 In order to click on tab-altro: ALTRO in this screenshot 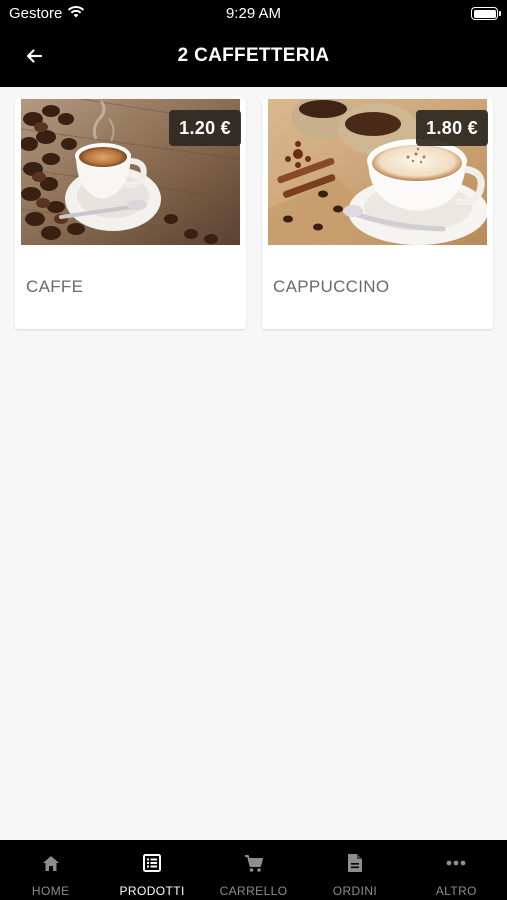, I will do `click(456, 870)`.